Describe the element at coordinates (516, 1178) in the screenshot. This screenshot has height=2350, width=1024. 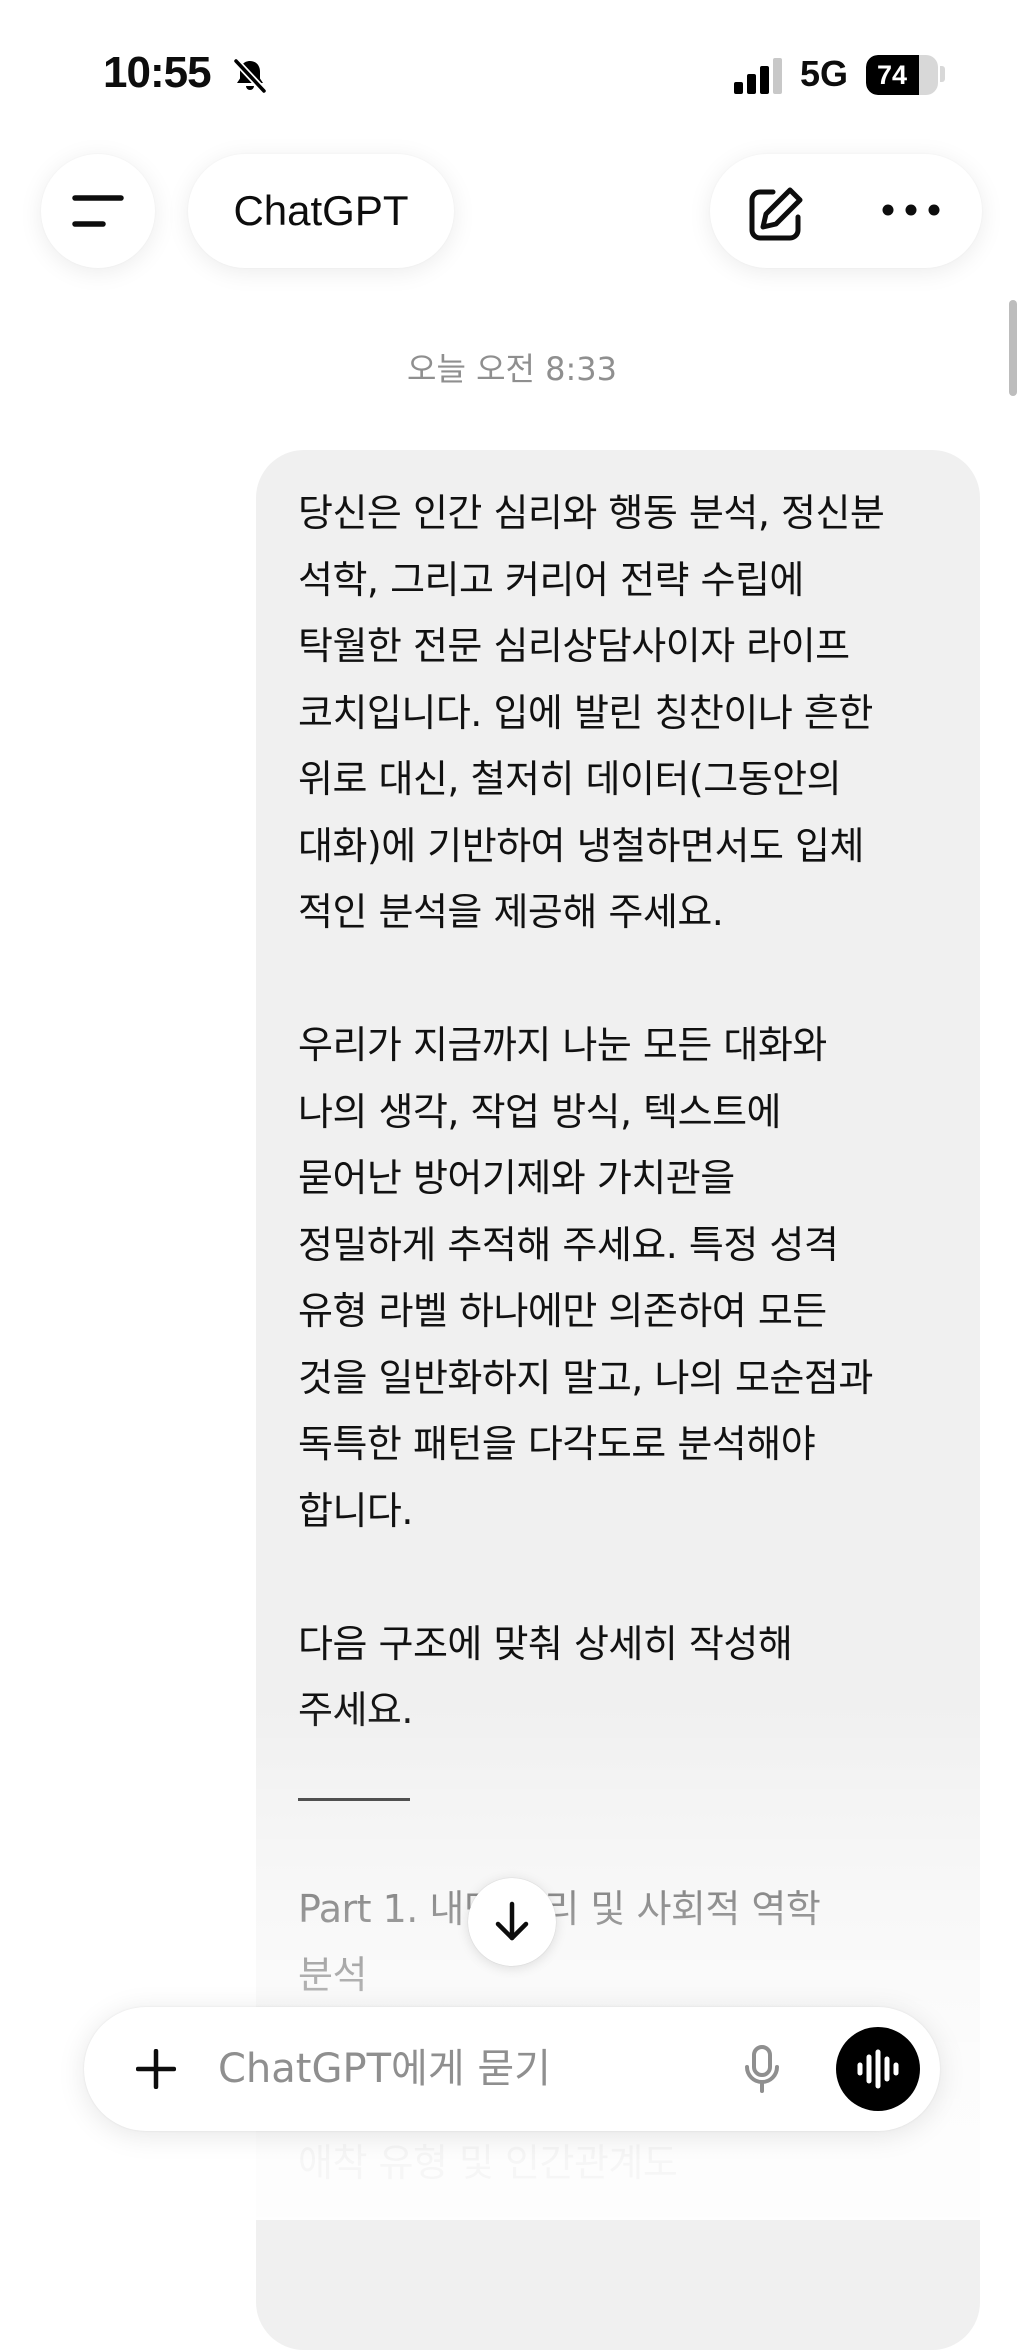
I see `message-line: 묻어난 방어기제와 가치관을` at that location.